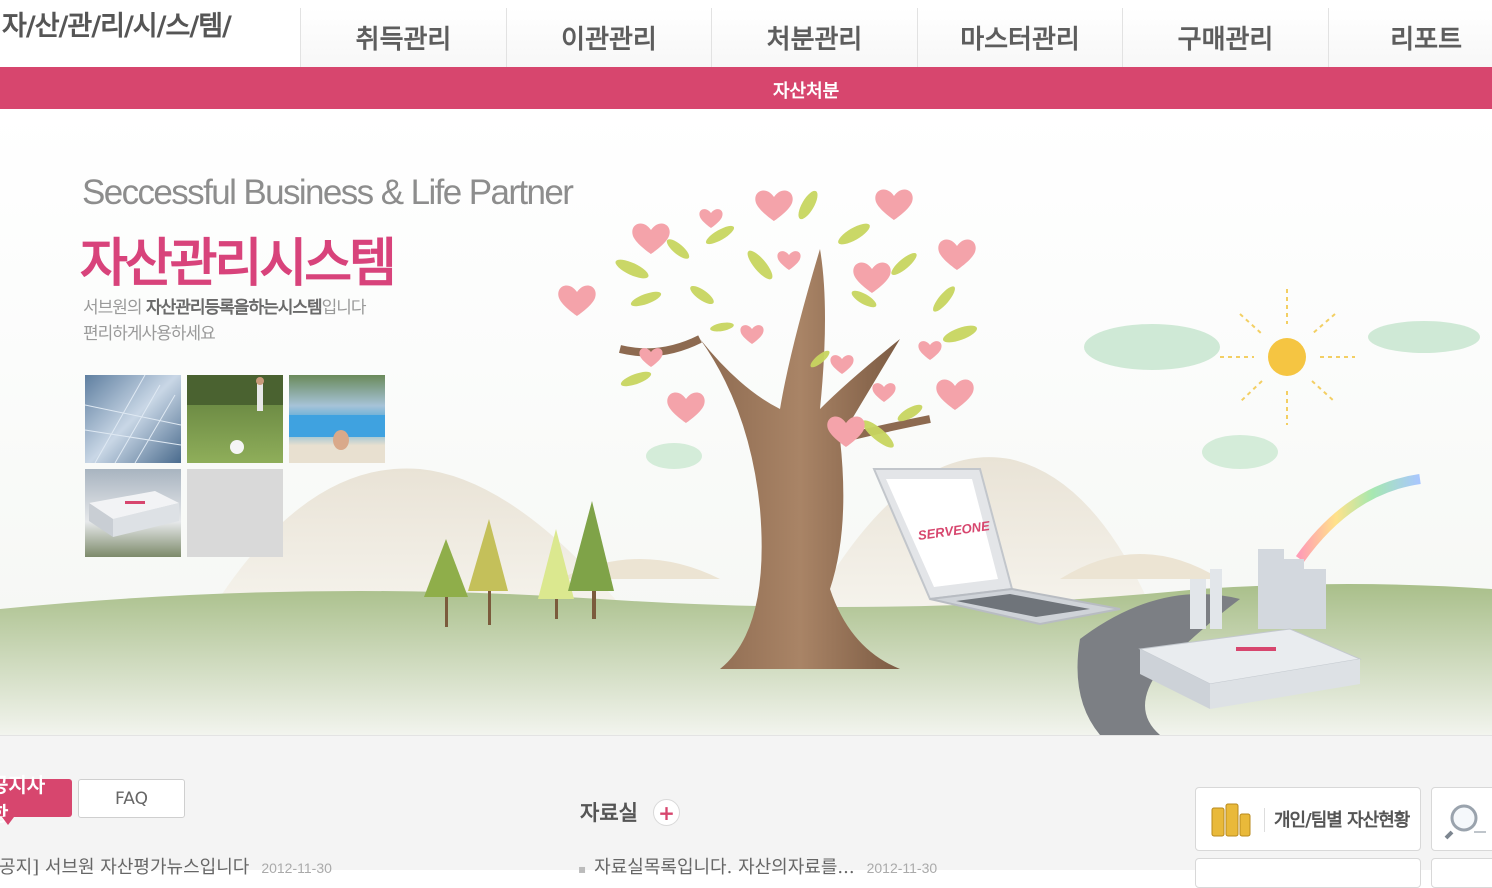 The height and width of the screenshot is (888, 1492). I want to click on notice-item-title: [공지] 서브원 자산평가뉴스입니다, so click(124, 867).